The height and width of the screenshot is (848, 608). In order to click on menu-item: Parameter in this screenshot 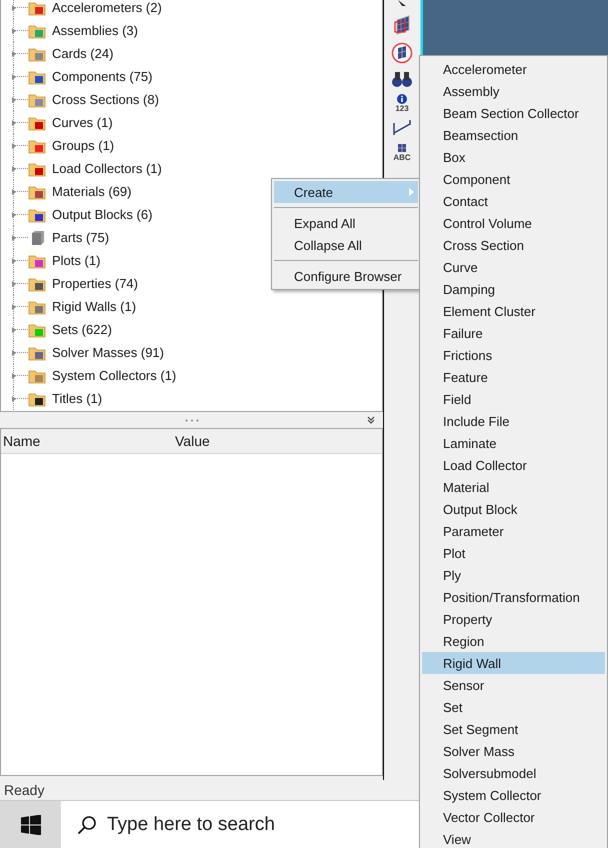, I will do `click(513, 531)`.